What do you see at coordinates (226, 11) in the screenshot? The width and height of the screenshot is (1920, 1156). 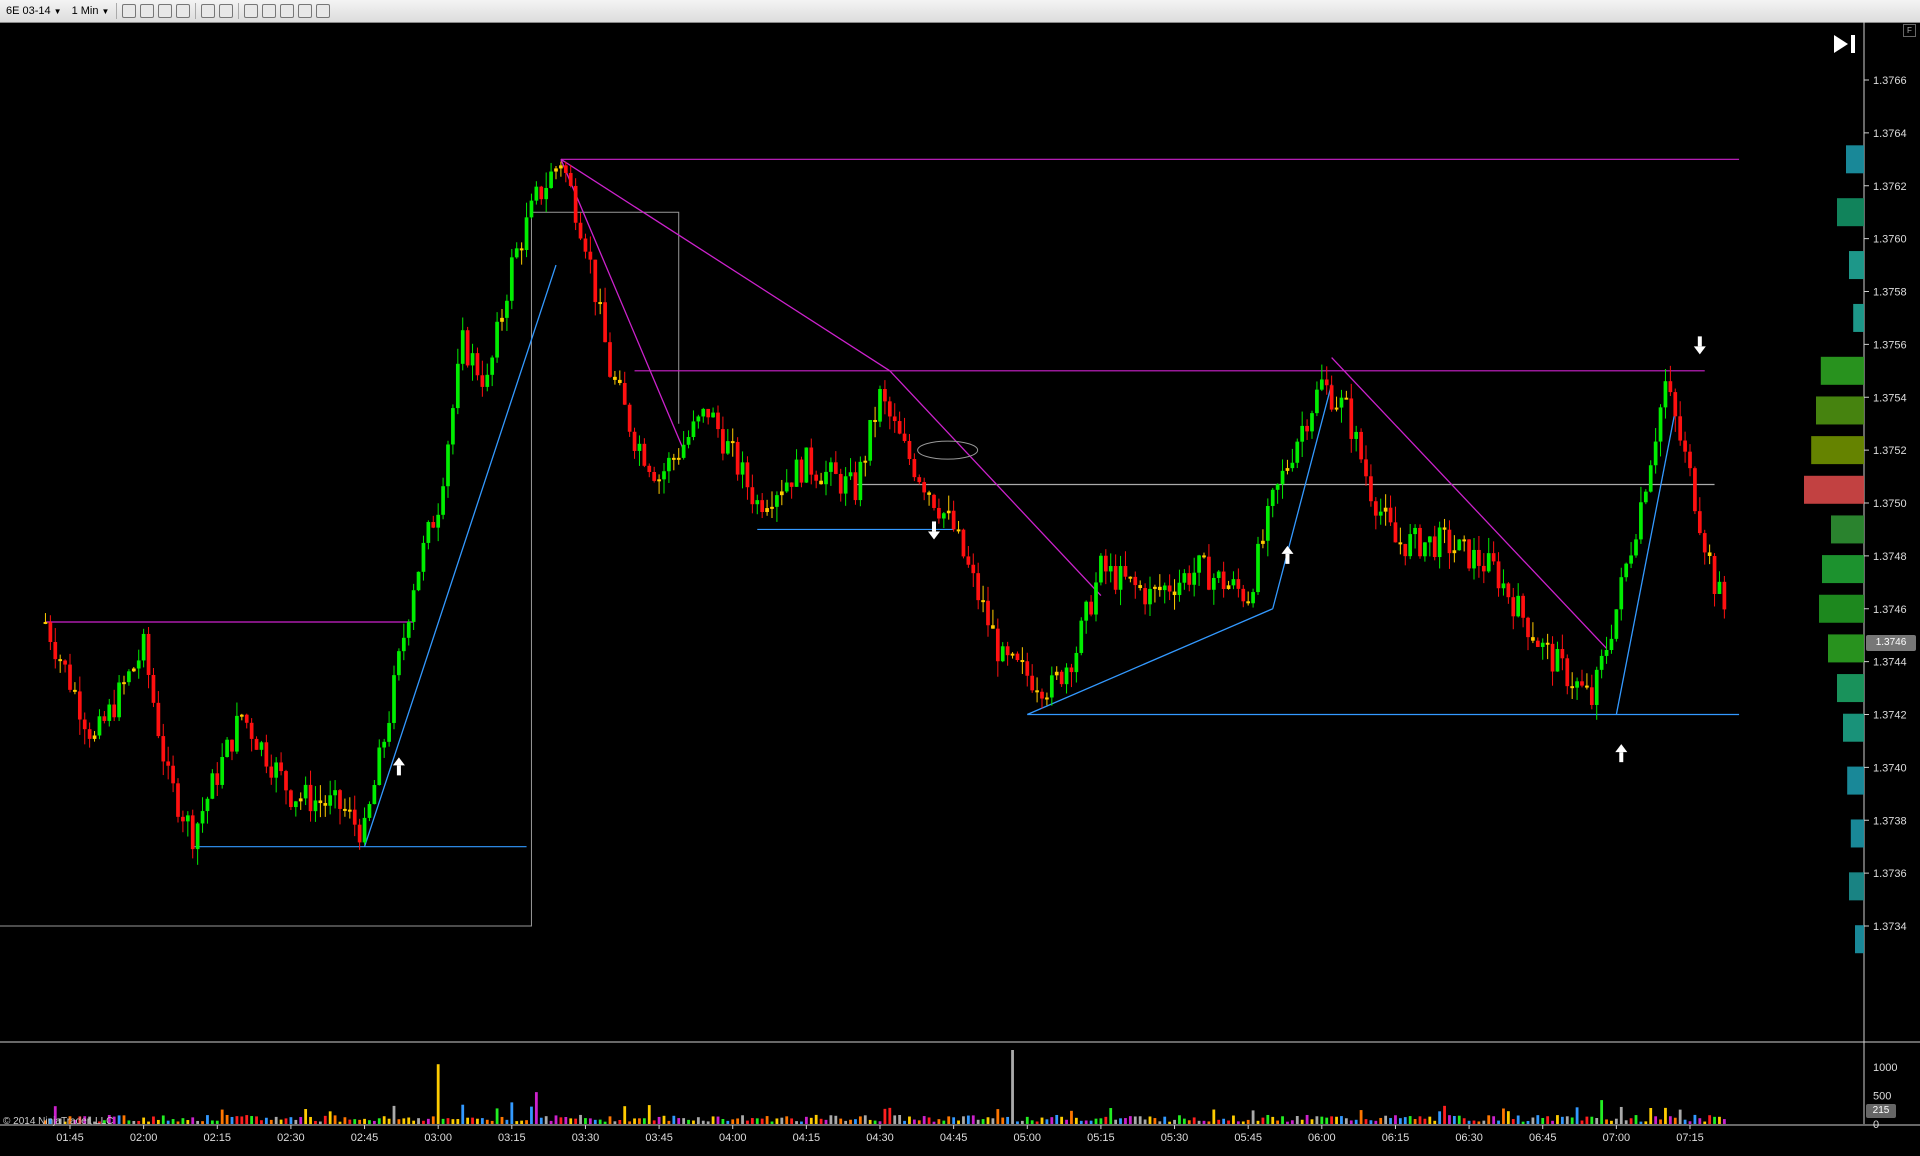 I see `zoom-icon` at bounding box center [226, 11].